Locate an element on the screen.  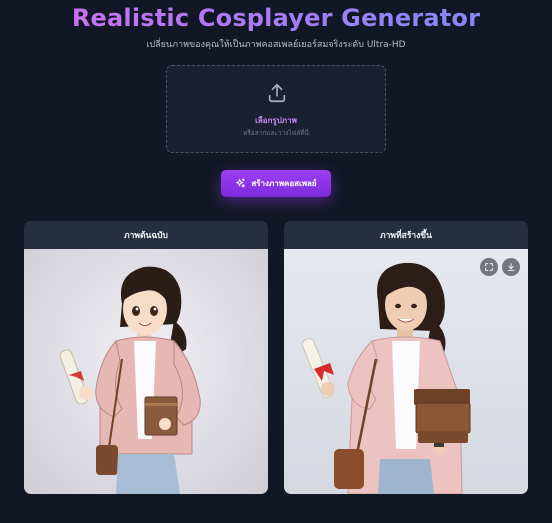
result-panel-title: ภาพที่สร้างขึ้น is located at coordinates (406, 235).